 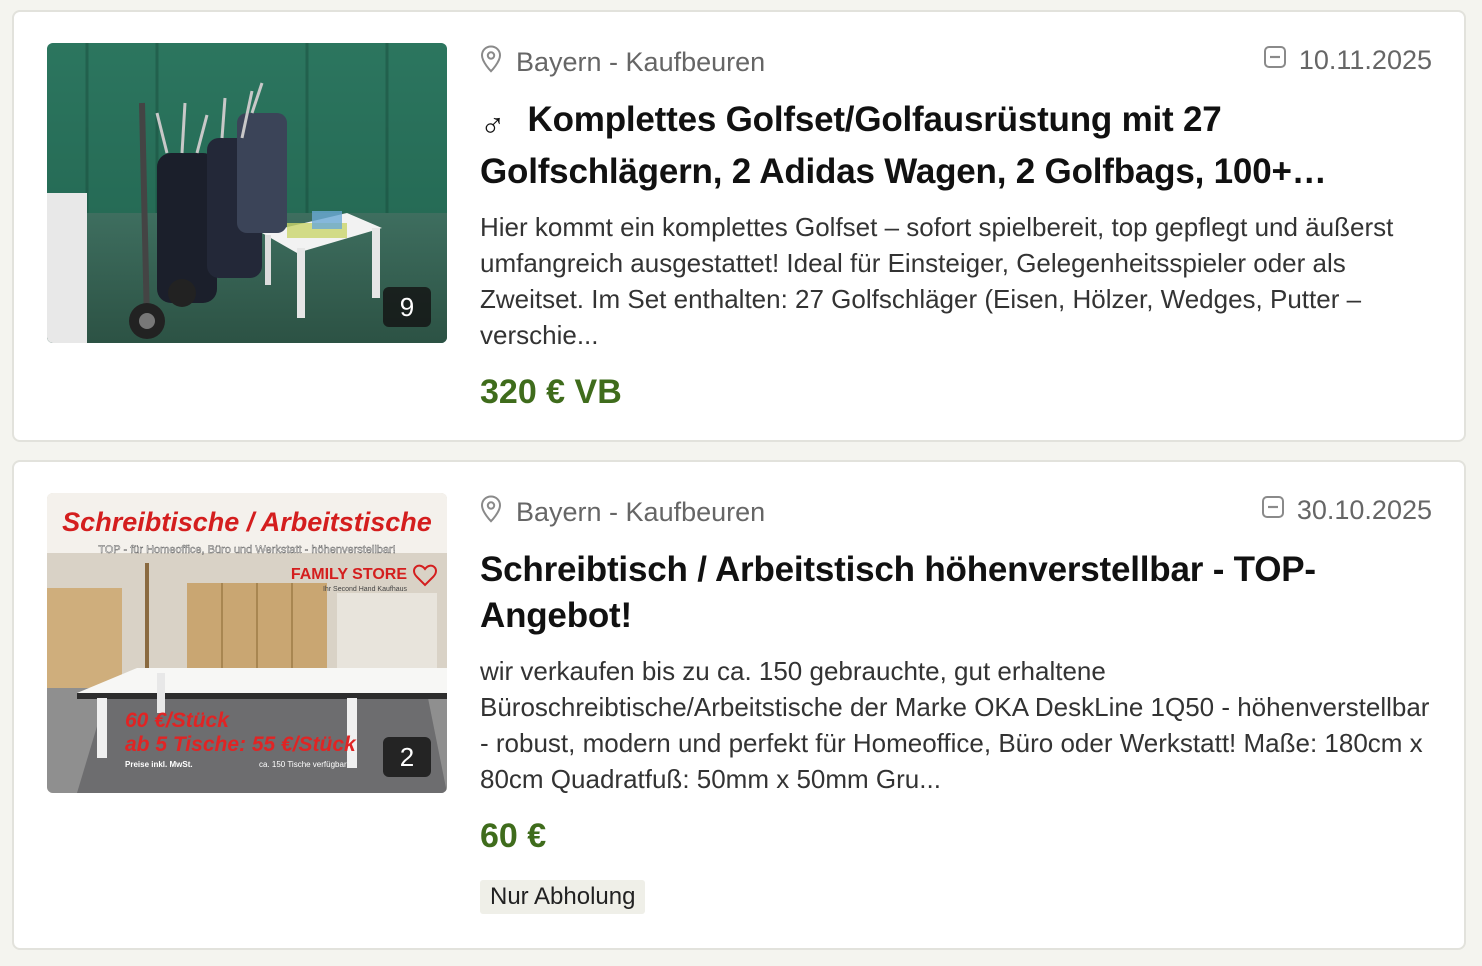 I want to click on listing-date: 10.11.2025, so click(x=1347, y=60).